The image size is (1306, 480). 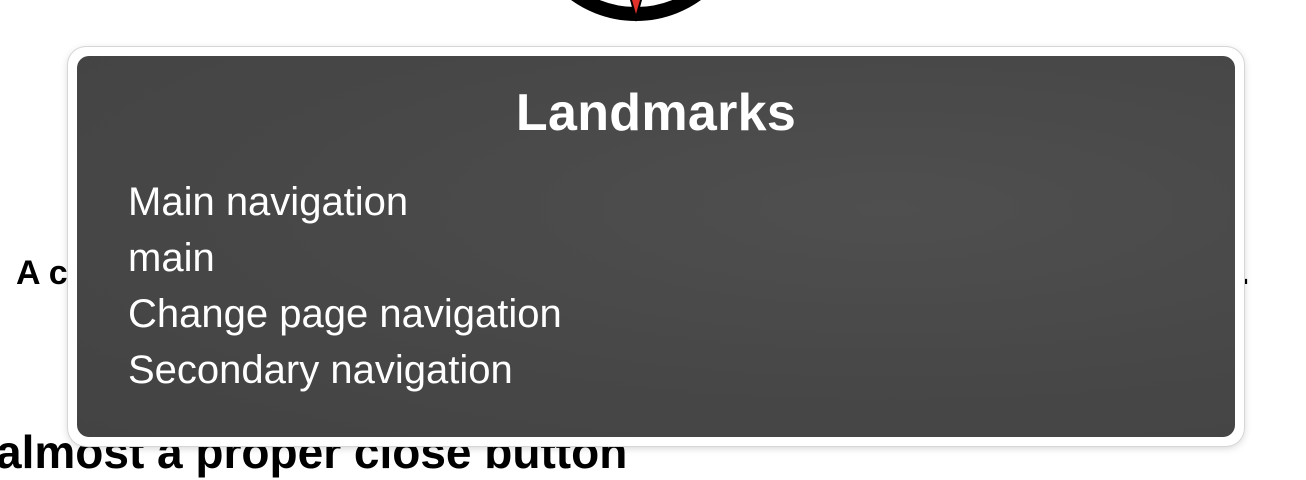 I want to click on rotor-title: Landmarks, so click(x=656, y=113).